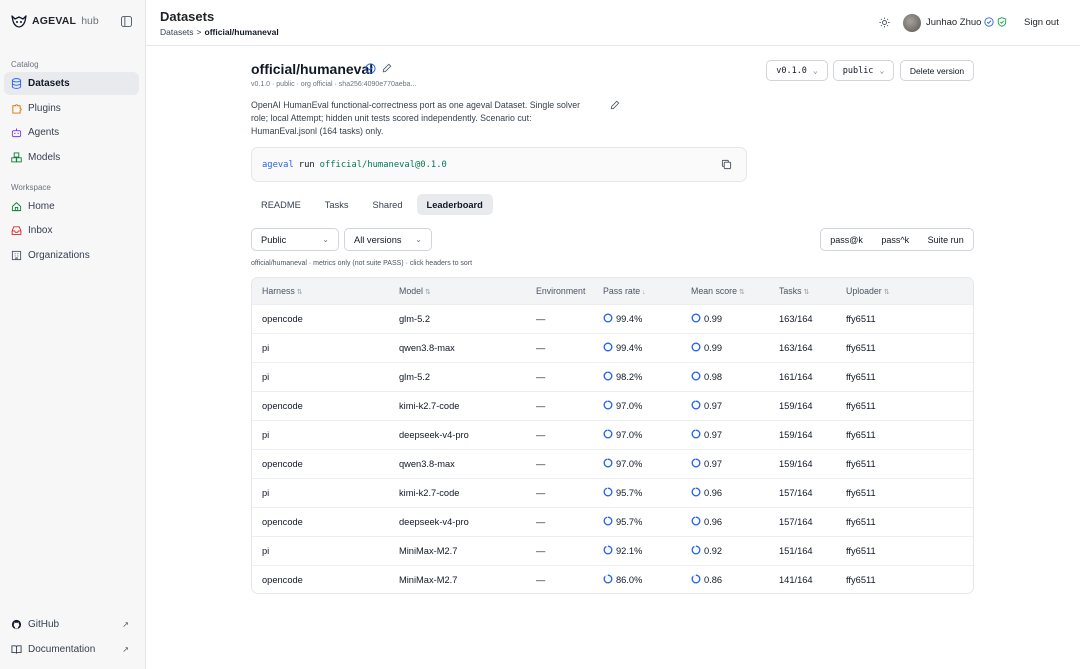 The image size is (1080, 669). I want to click on chevron-down-icon: ⌄, so click(815, 70).